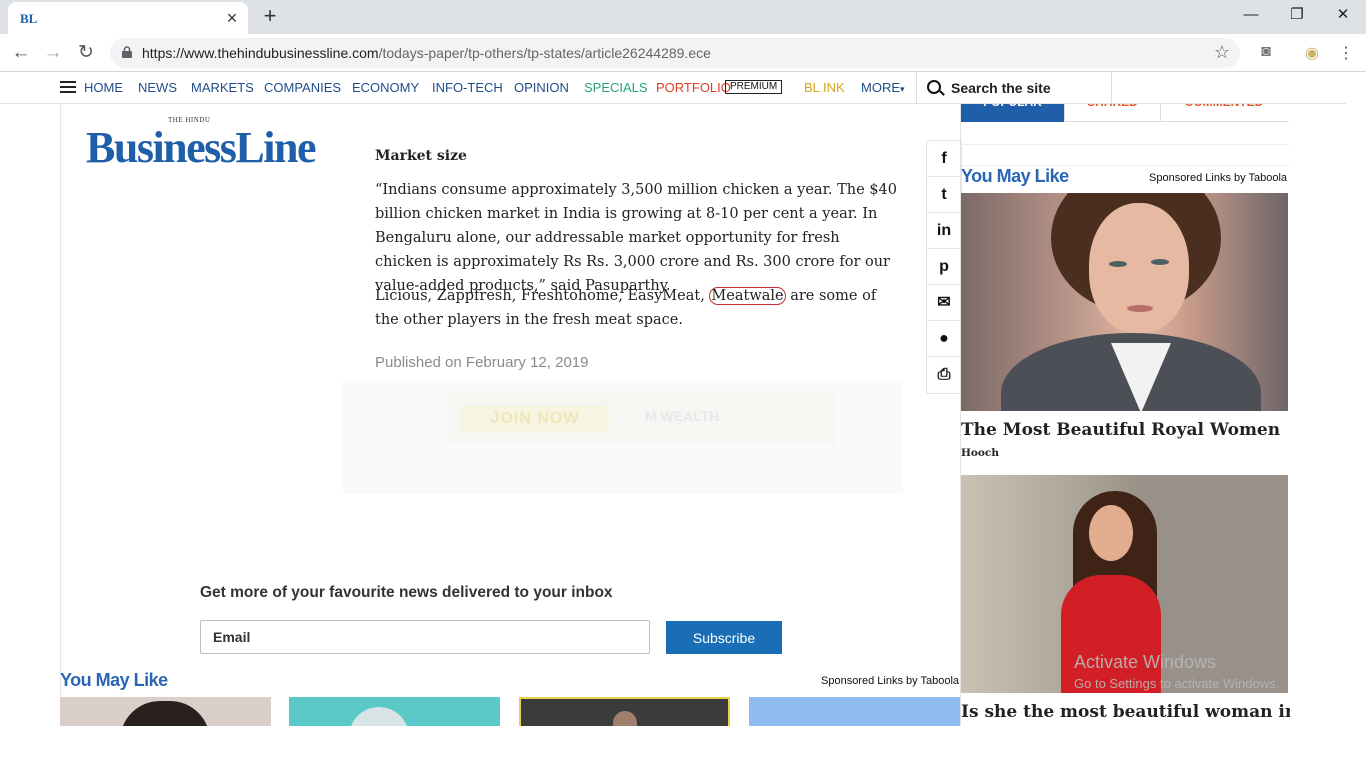  I want to click on ad-join-button: JOIN NOW, so click(535, 419).